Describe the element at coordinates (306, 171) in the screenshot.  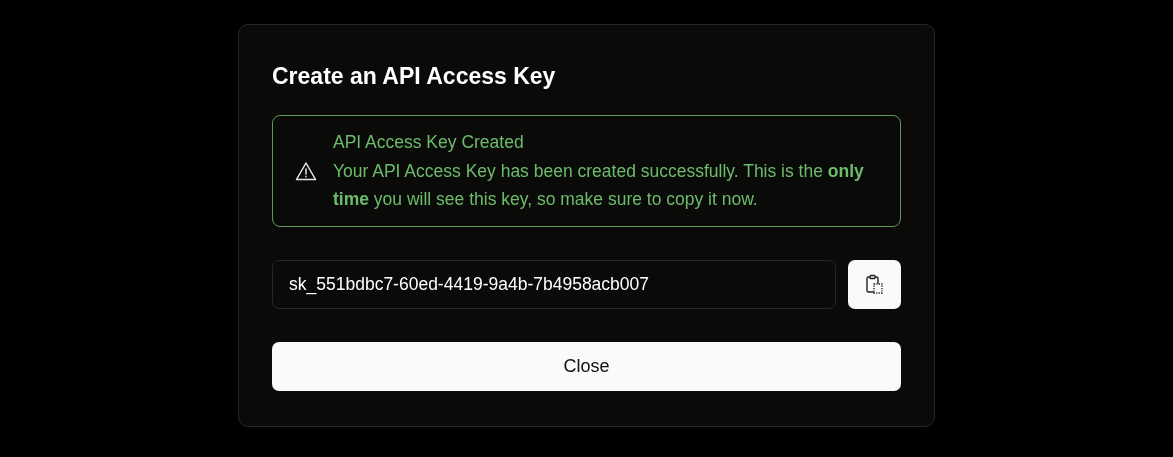
I see `warning-icon` at that location.